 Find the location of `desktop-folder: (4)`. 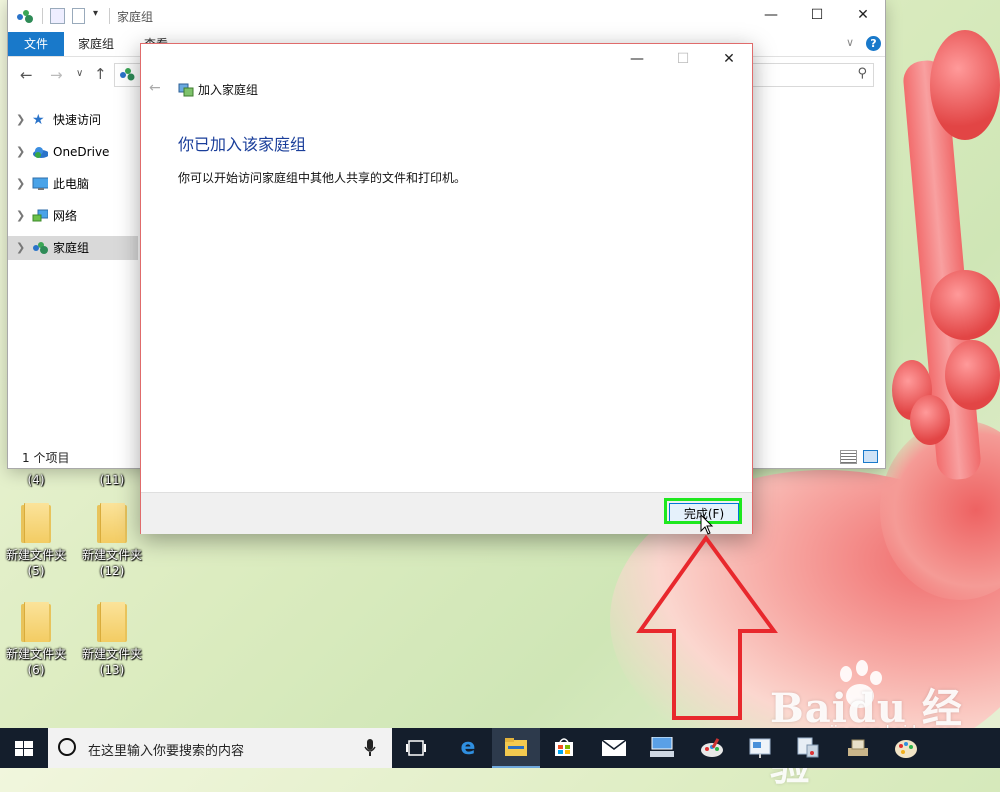

desktop-folder: (4) is located at coordinates (36, 480).